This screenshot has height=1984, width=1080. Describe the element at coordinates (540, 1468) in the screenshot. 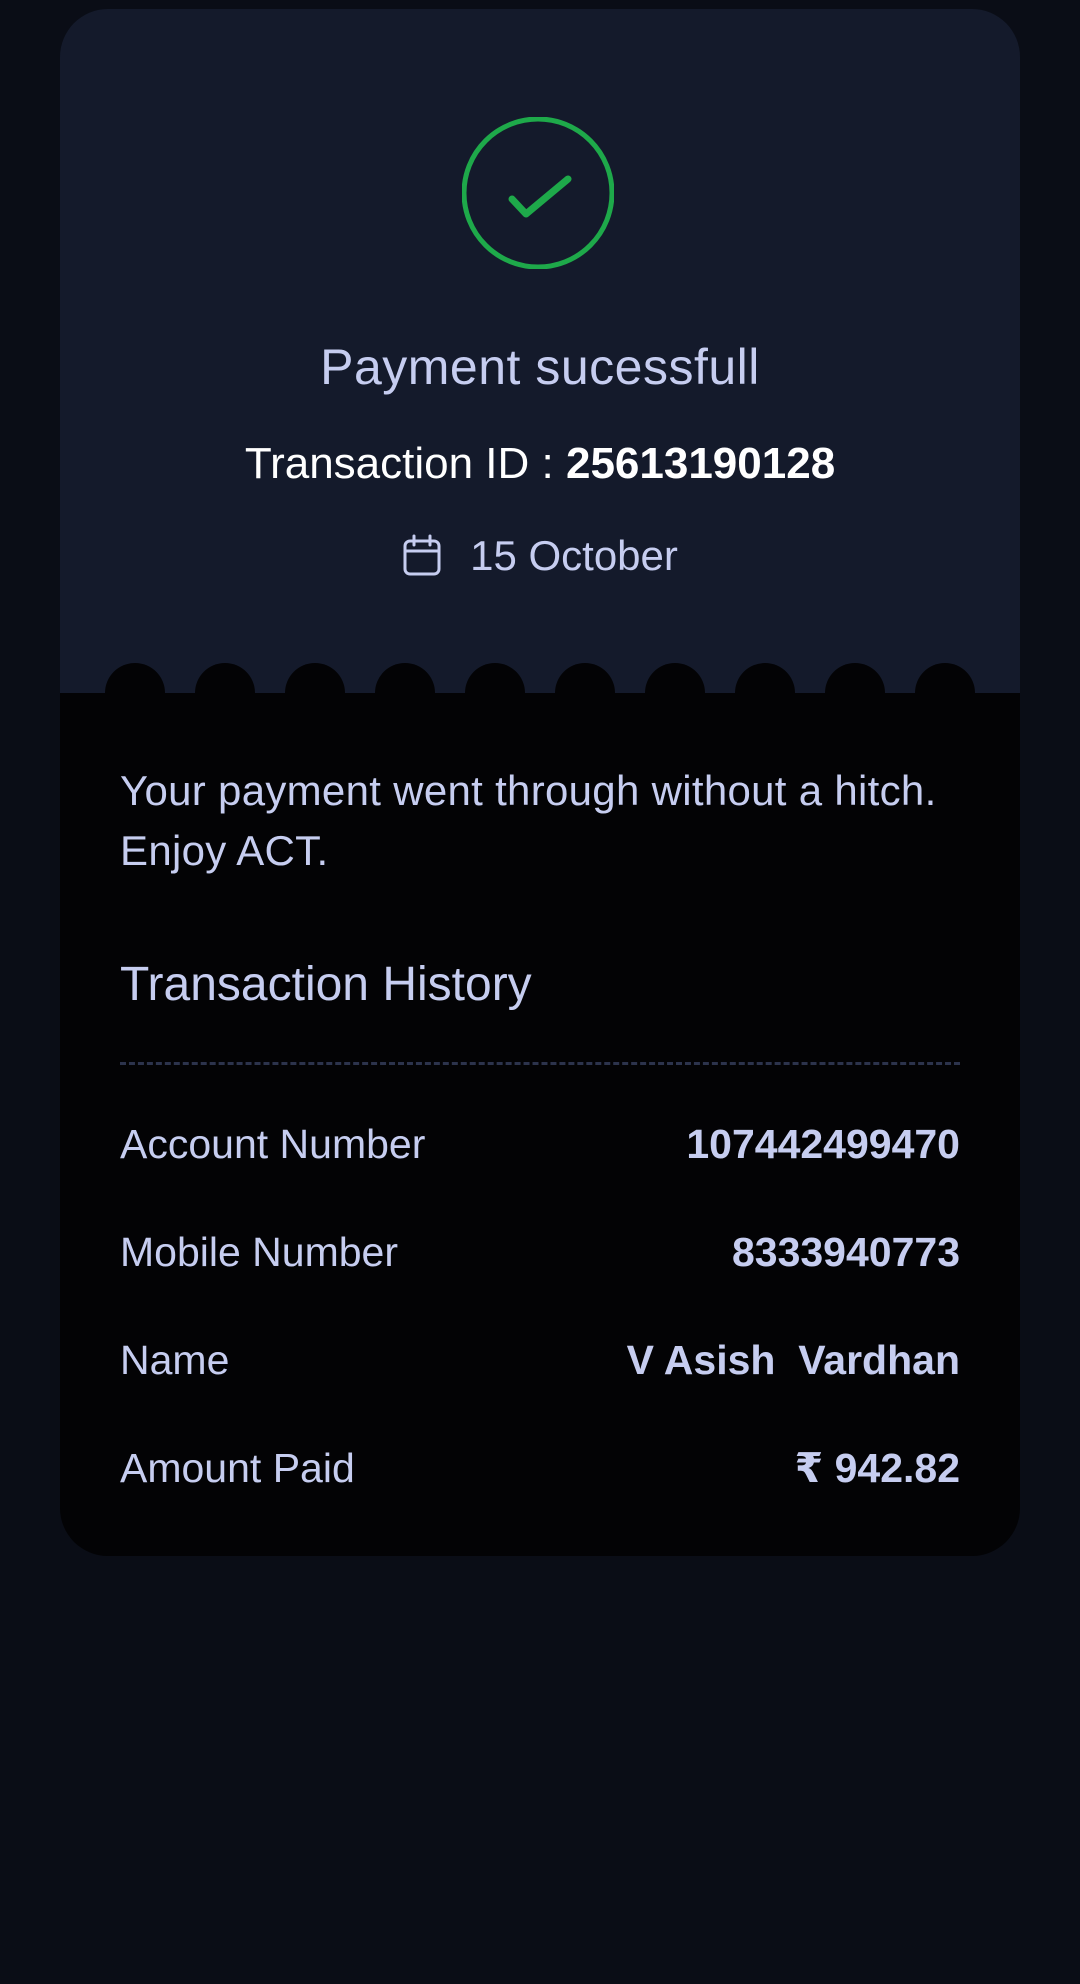

I see `amount-paid-row: Amount Paid ₹ 942.82` at that location.